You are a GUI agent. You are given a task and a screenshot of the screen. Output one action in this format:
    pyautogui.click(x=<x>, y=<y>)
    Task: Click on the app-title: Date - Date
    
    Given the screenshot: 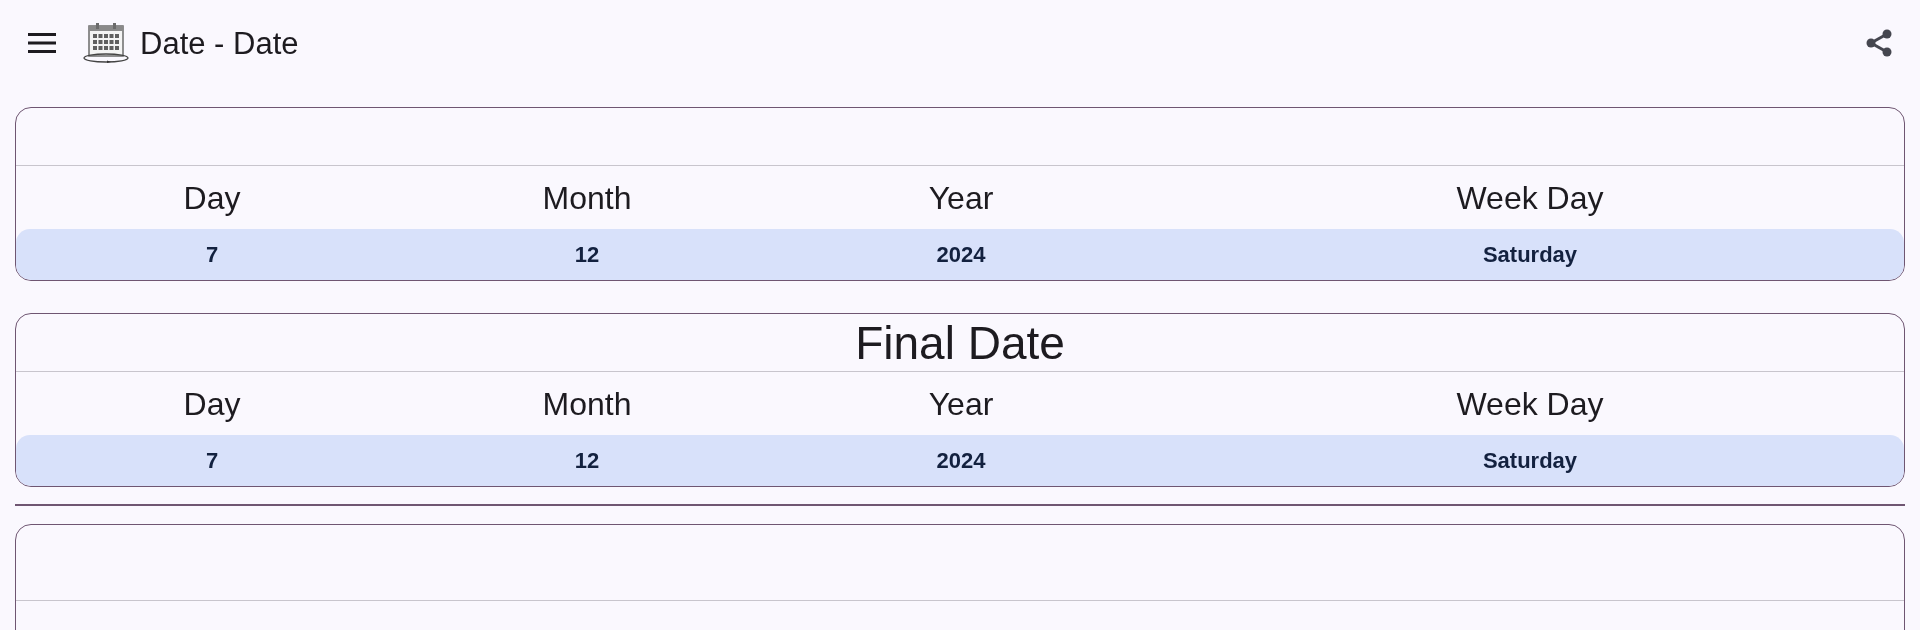 What is the action you would take?
    pyautogui.click(x=219, y=43)
    